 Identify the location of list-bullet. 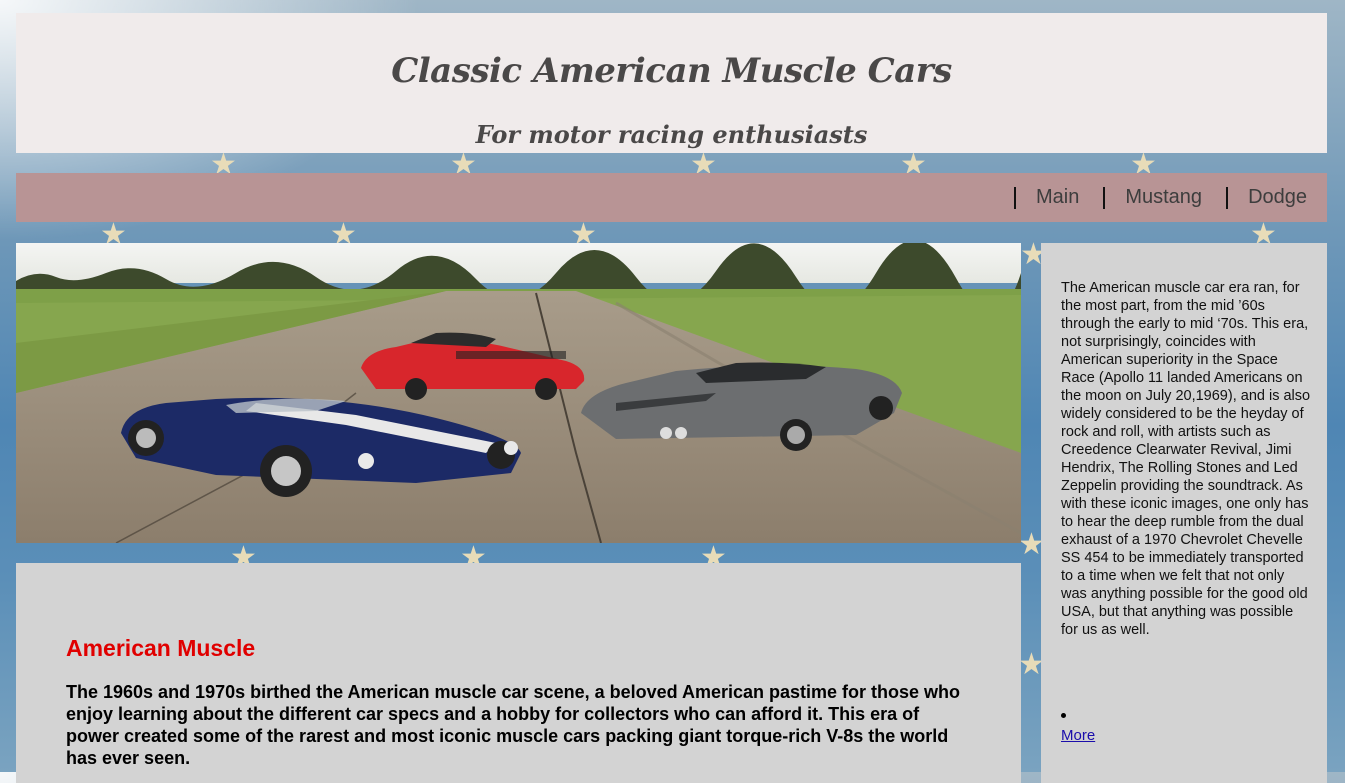
(1063, 715).